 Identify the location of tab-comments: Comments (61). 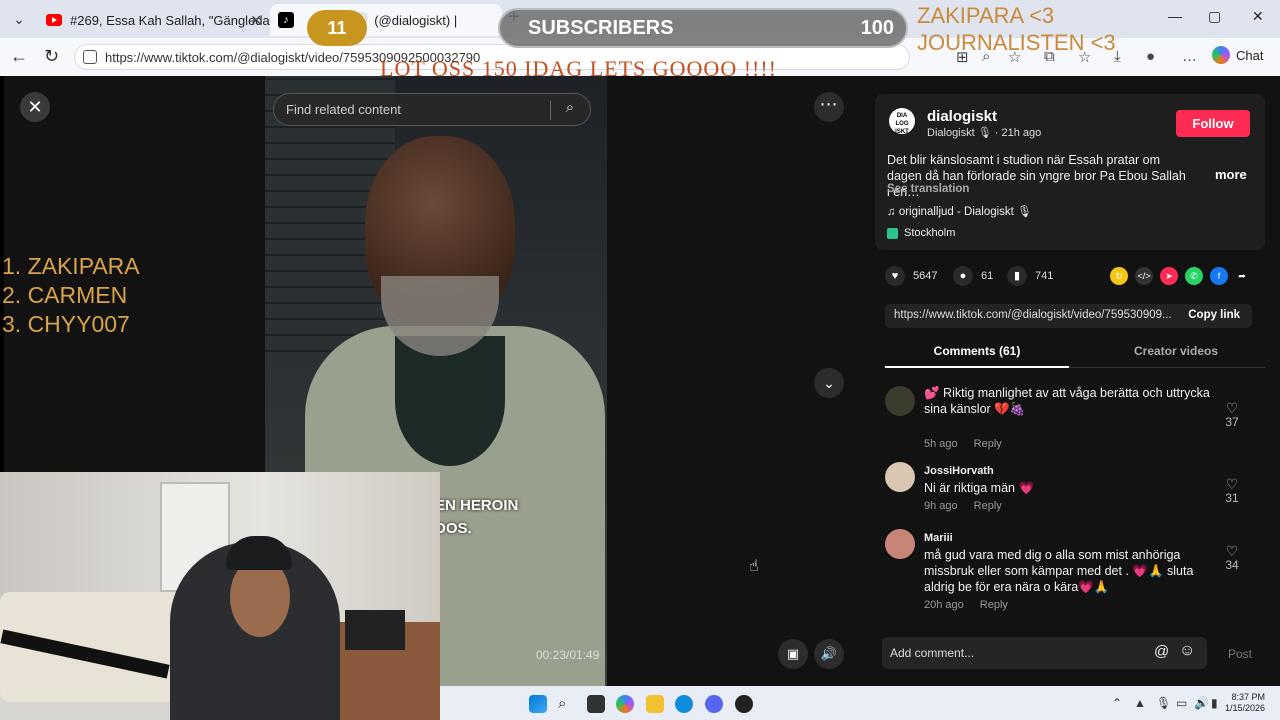
(977, 356).